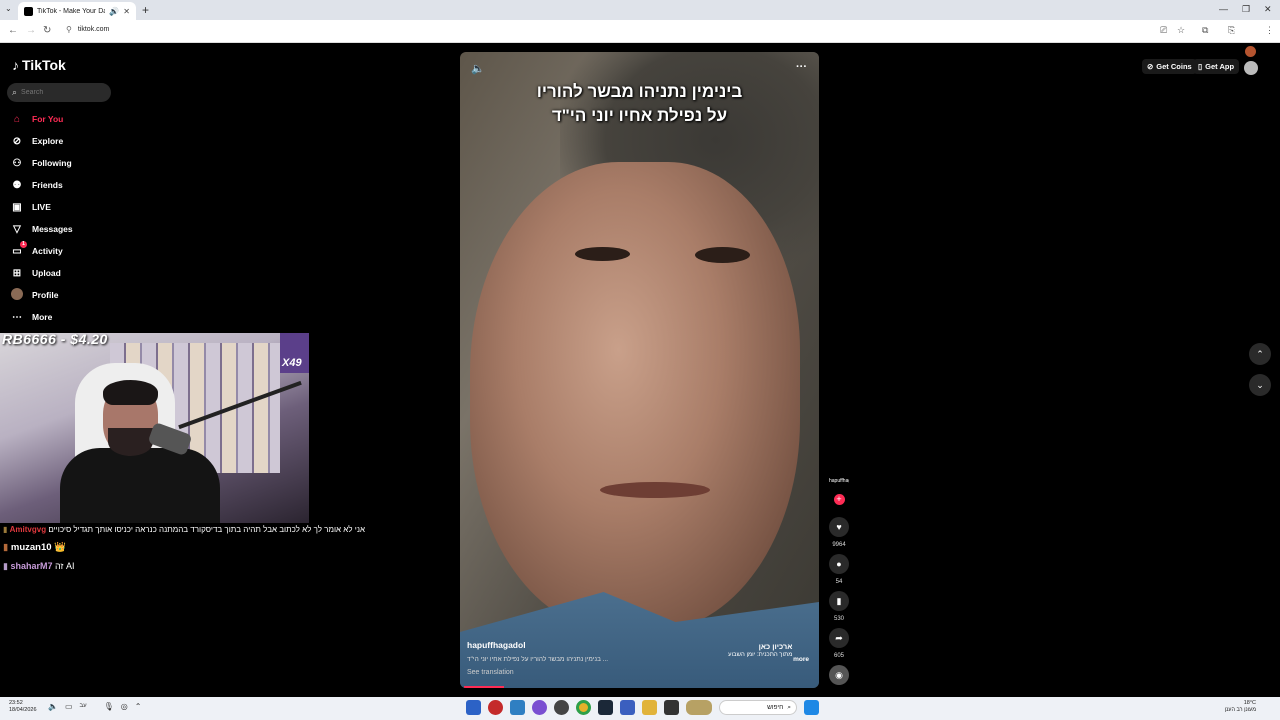 Image resolution: width=1280 pixels, height=720 pixels. I want to click on phone-icon: ▯, so click(1200, 66).